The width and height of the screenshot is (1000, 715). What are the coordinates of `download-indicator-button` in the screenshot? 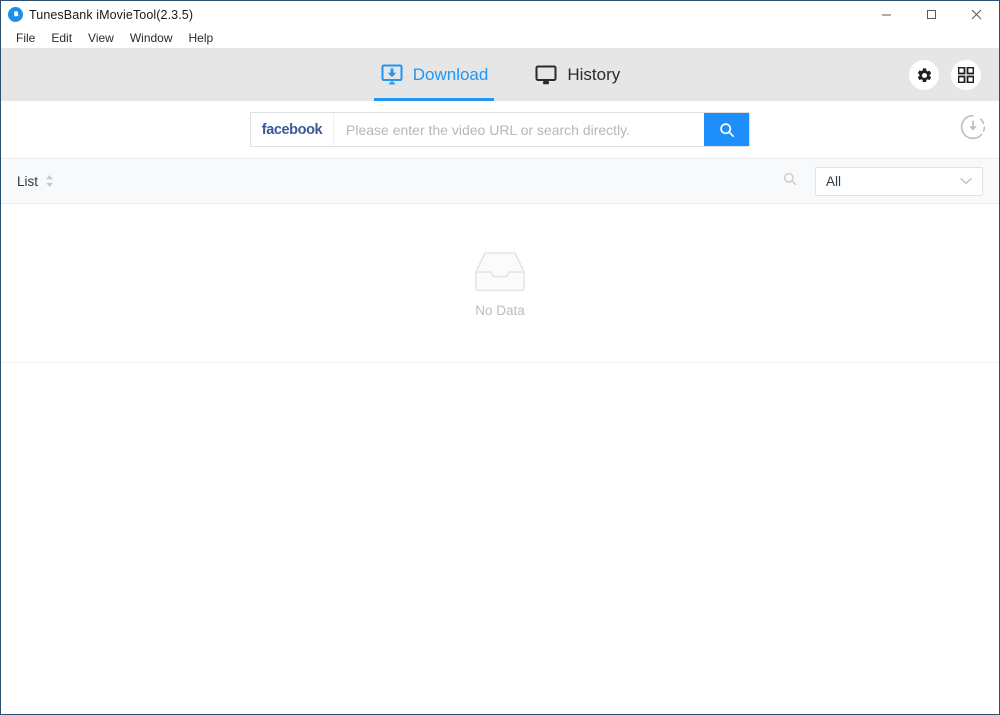 It's located at (973, 130).